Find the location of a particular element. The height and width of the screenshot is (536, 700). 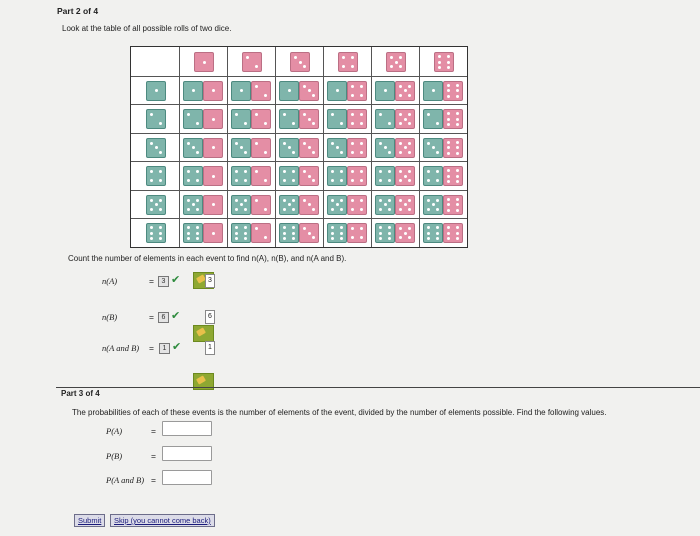

p-a-input is located at coordinates (187, 428).